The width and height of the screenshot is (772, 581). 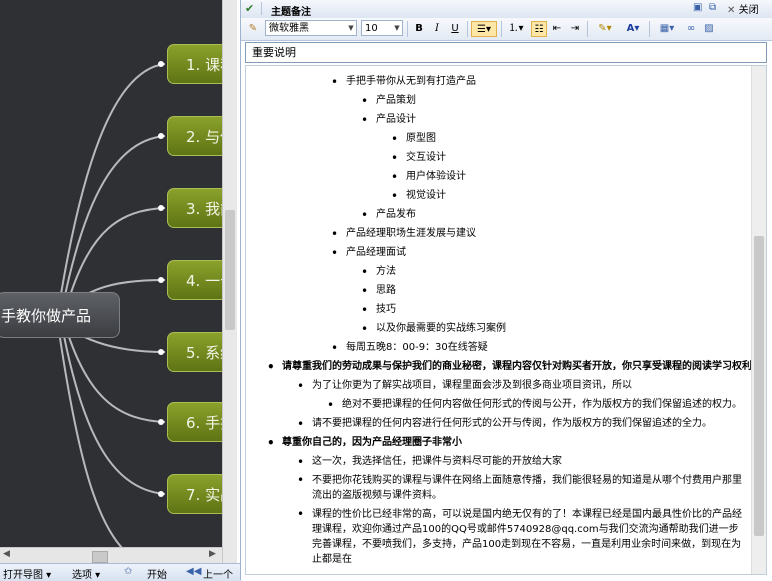 I want to click on notes-check-icon: ✔, so click(x=249, y=8).